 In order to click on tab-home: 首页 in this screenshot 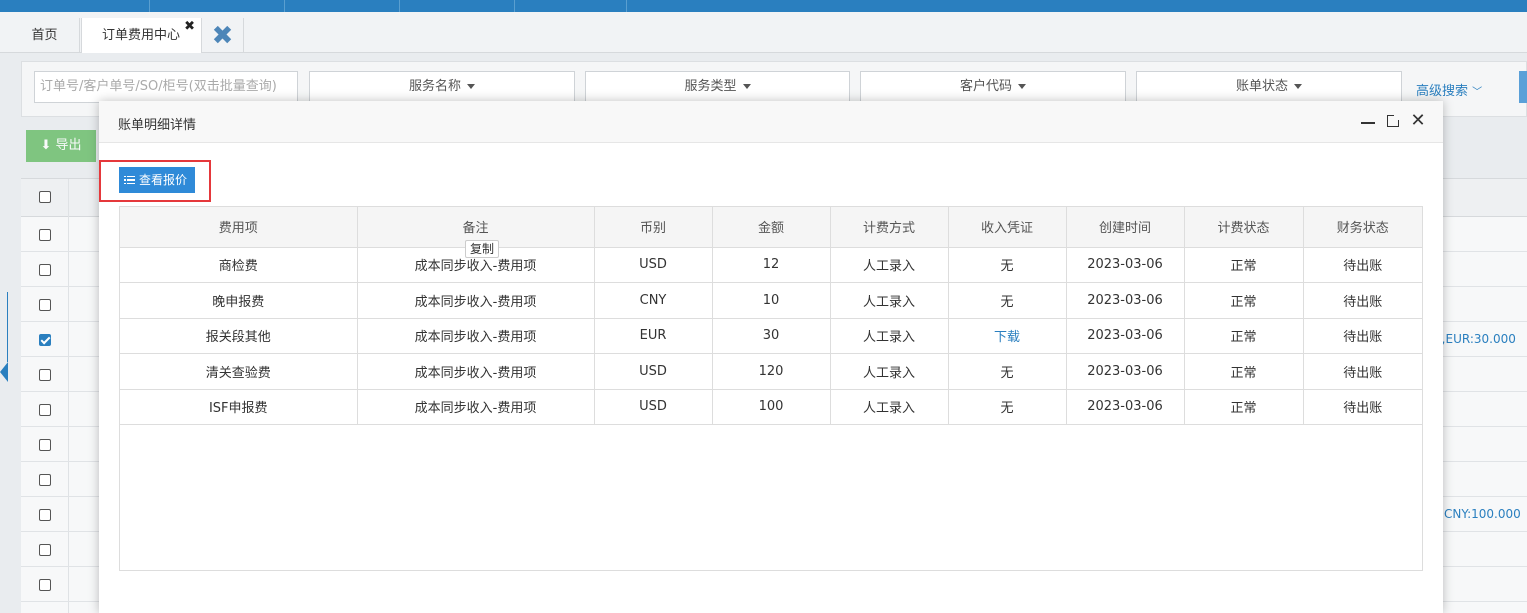, I will do `click(45, 35)`.